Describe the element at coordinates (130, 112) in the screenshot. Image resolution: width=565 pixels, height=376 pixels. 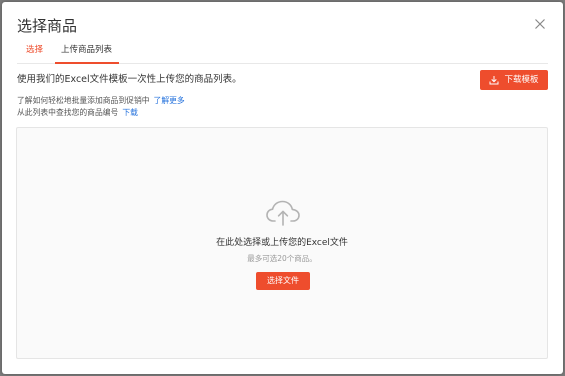
I see `download-list-link: 下载` at that location.